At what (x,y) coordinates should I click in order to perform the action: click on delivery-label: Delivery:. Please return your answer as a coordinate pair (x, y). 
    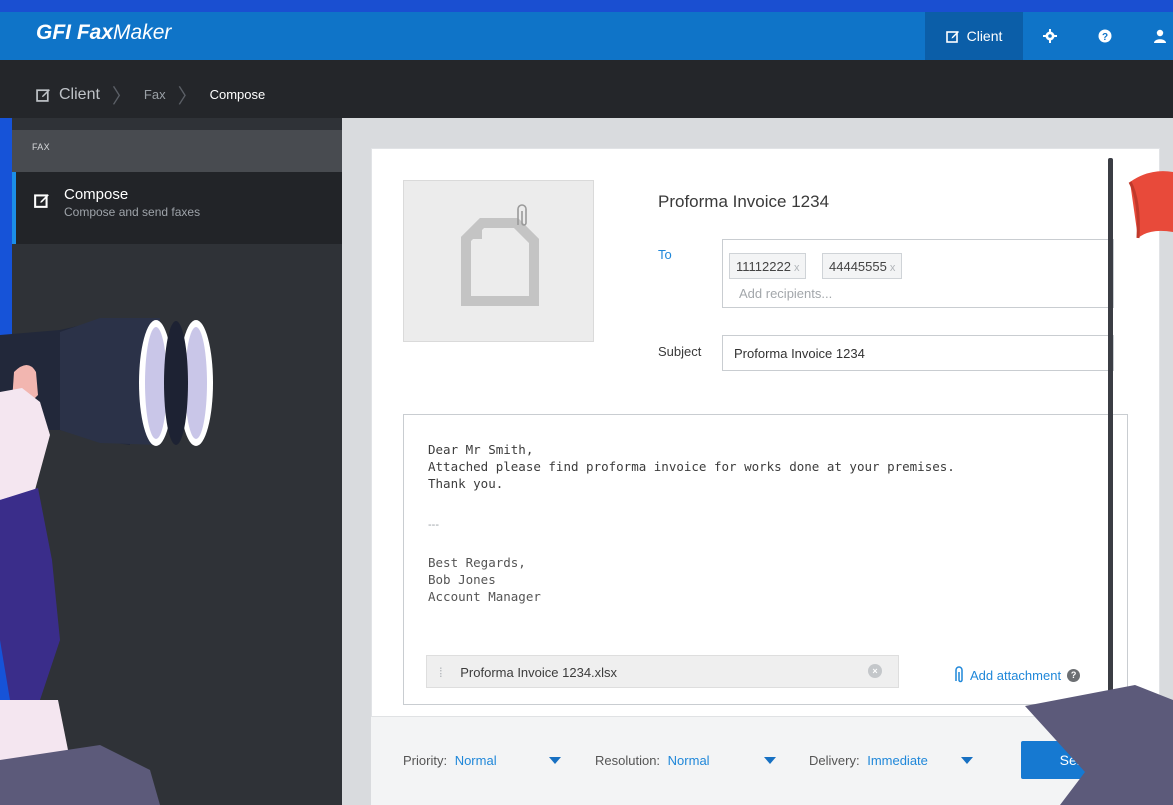
    Looking at the image, I should click on (834, 760).